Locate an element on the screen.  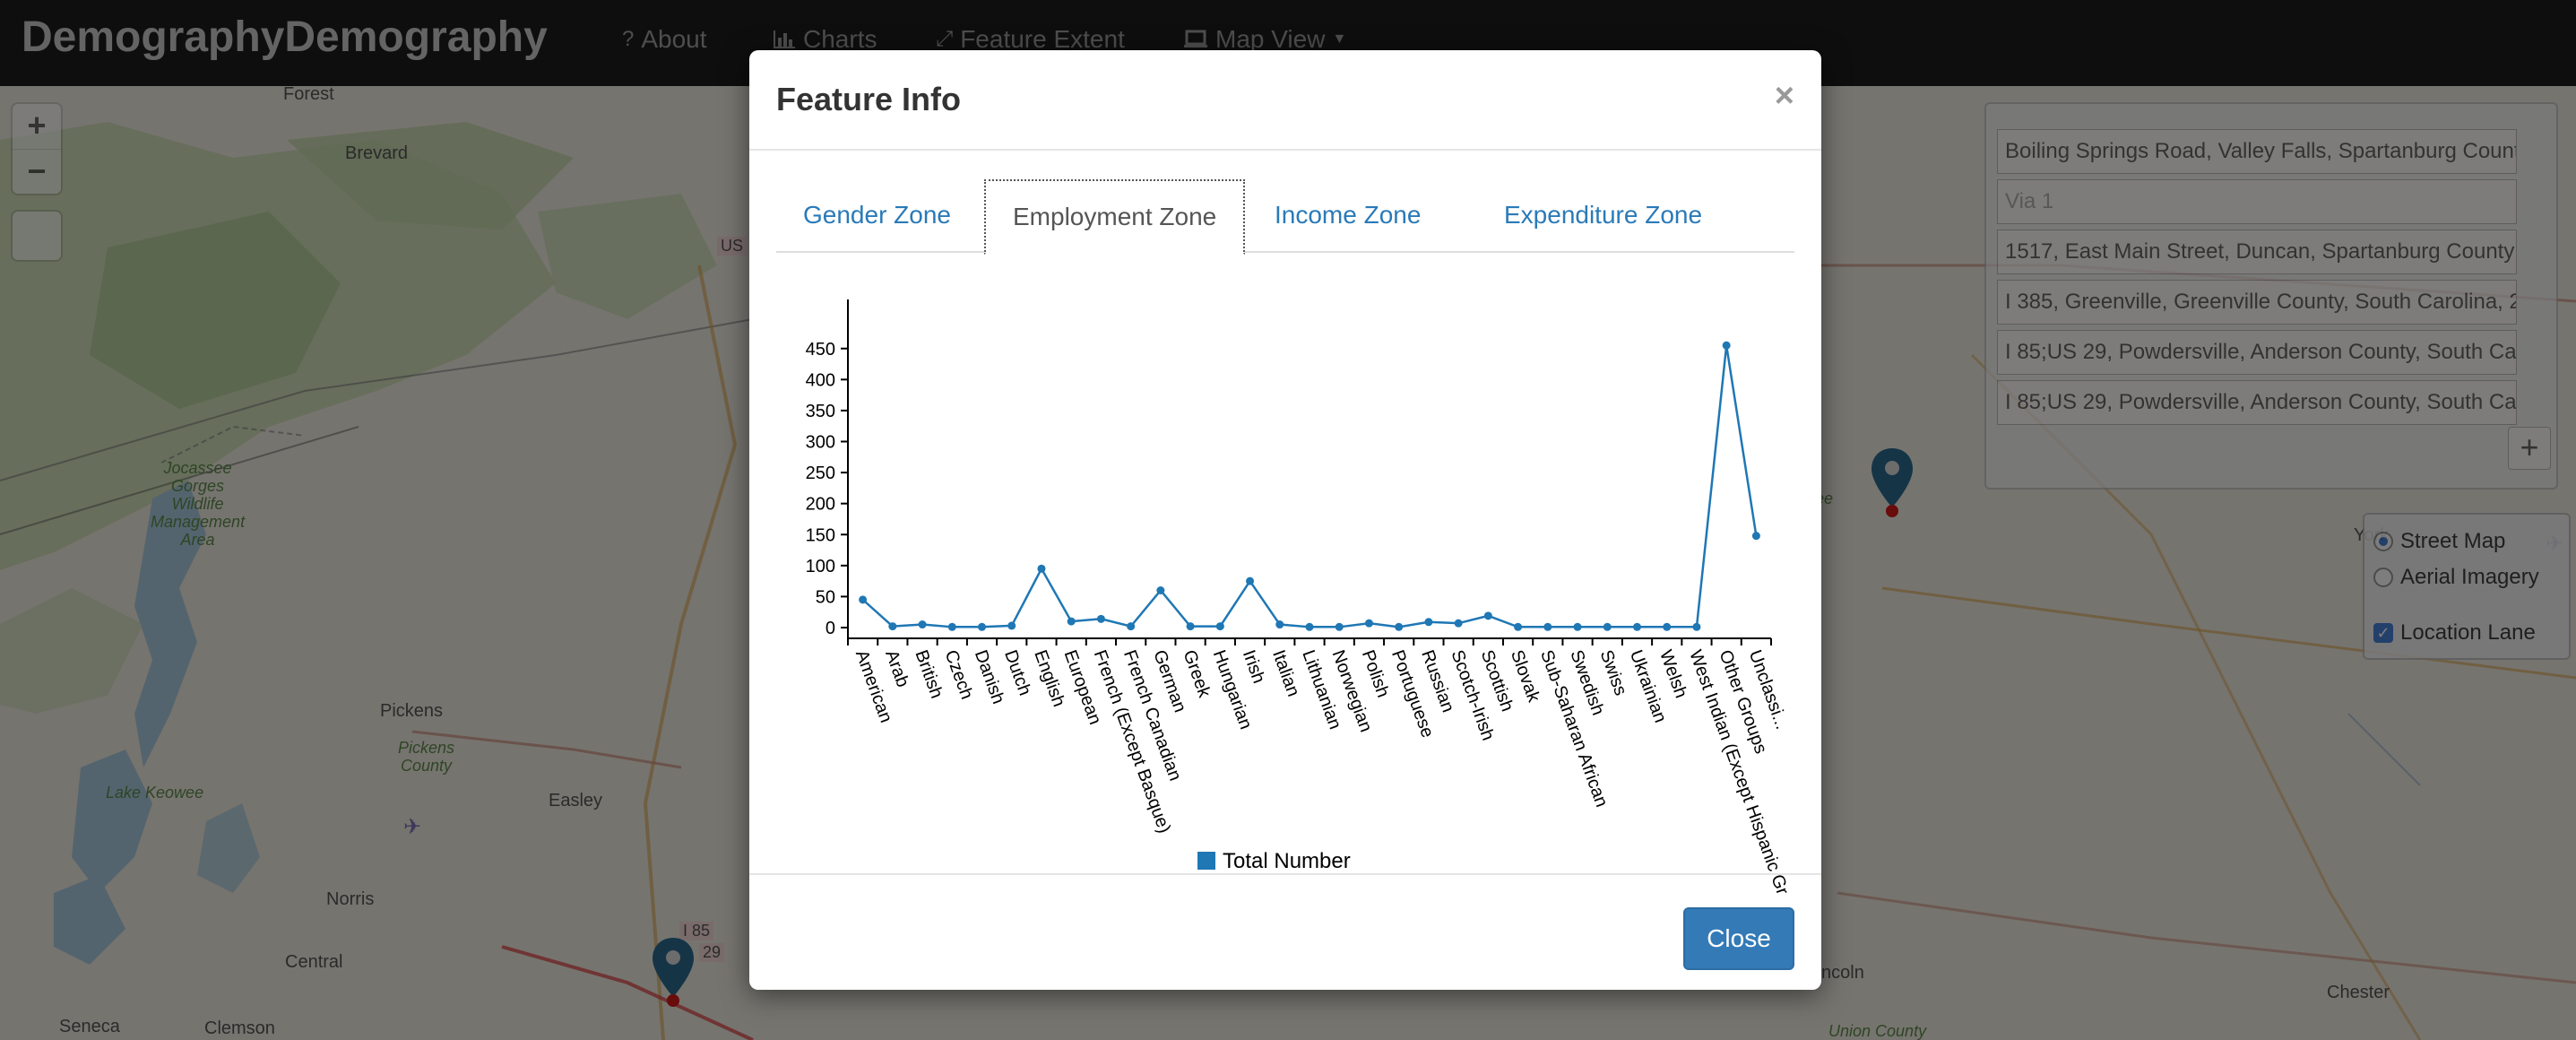
tab-gender-zone: Gender Zone is located at coordinates (877, 216).